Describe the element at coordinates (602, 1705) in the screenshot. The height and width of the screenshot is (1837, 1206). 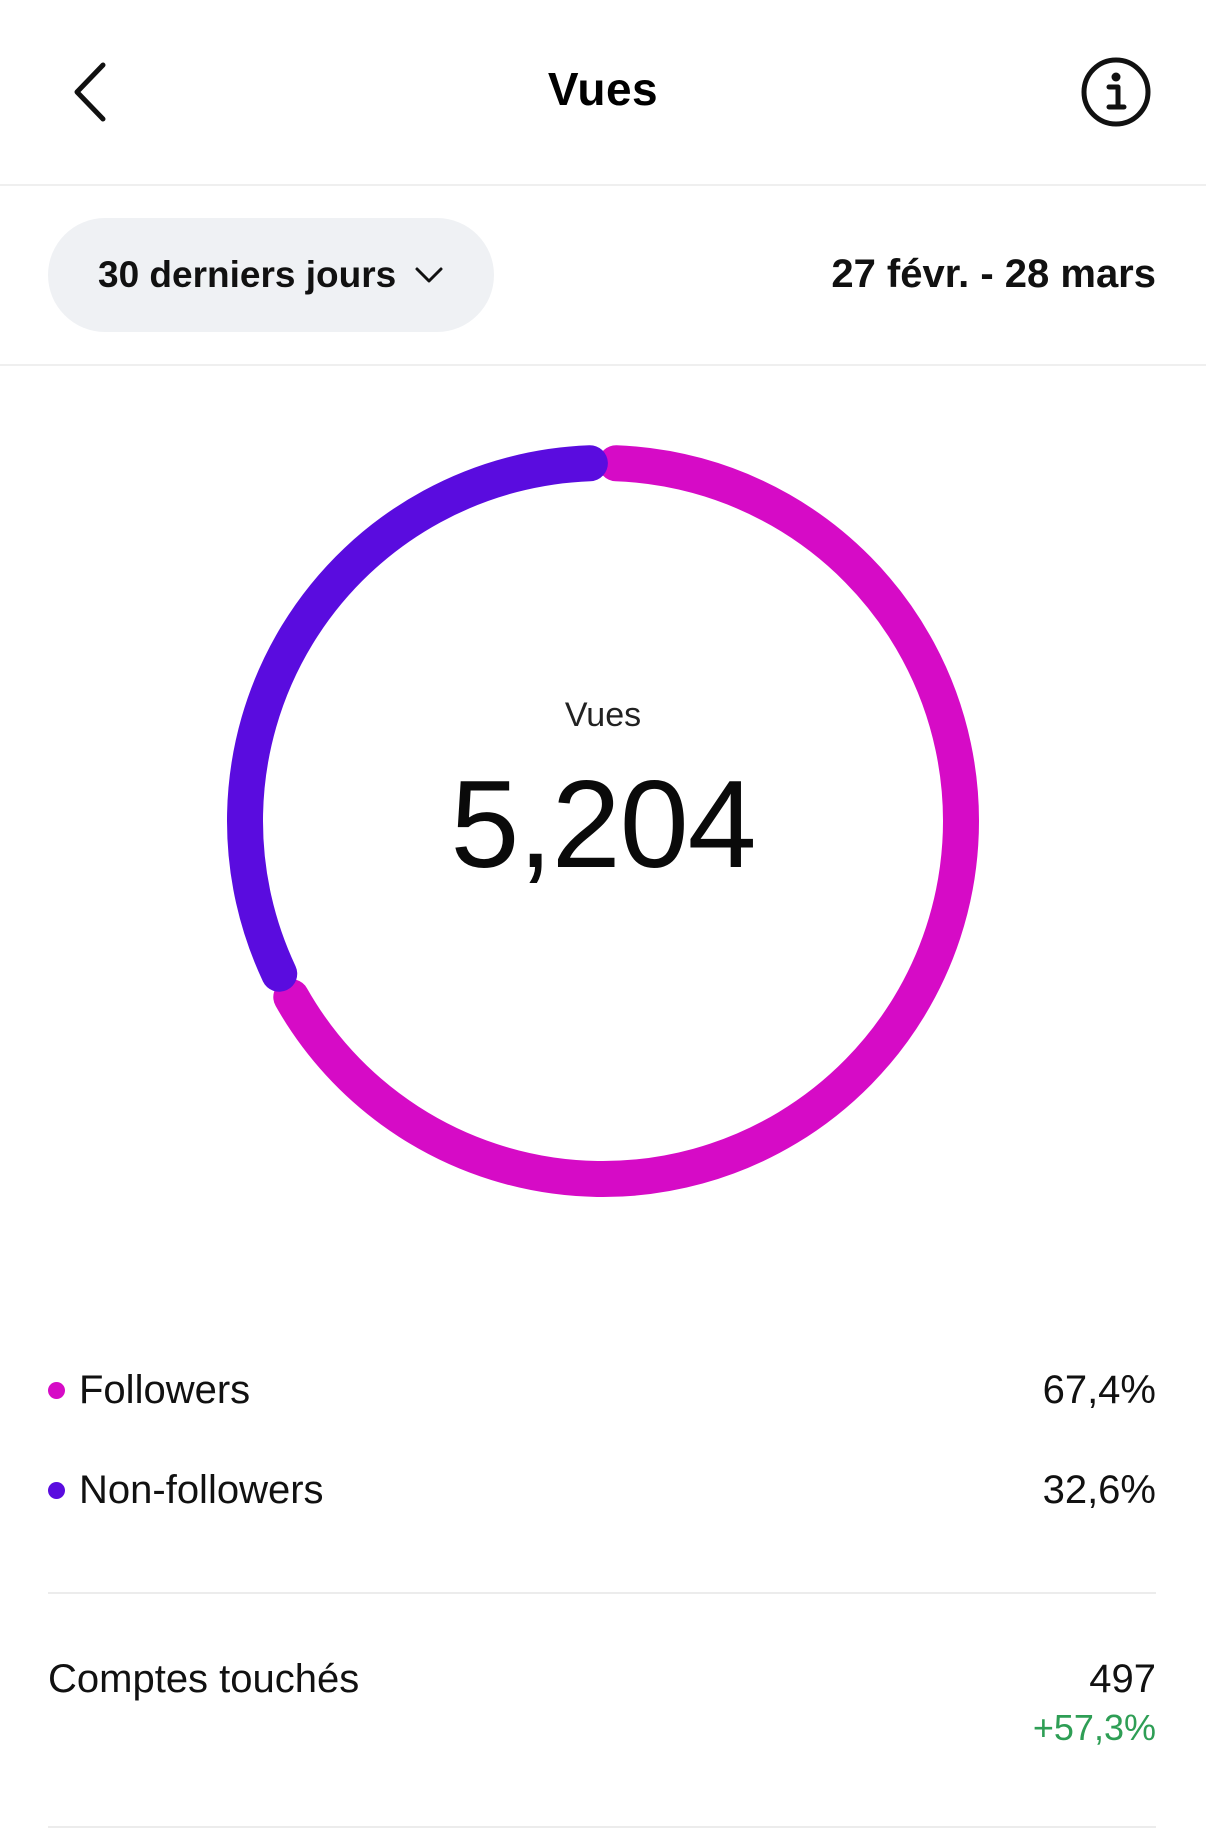
I see `metric-accounts-reached: Comptes touchés 497 +57,3%` at that location.